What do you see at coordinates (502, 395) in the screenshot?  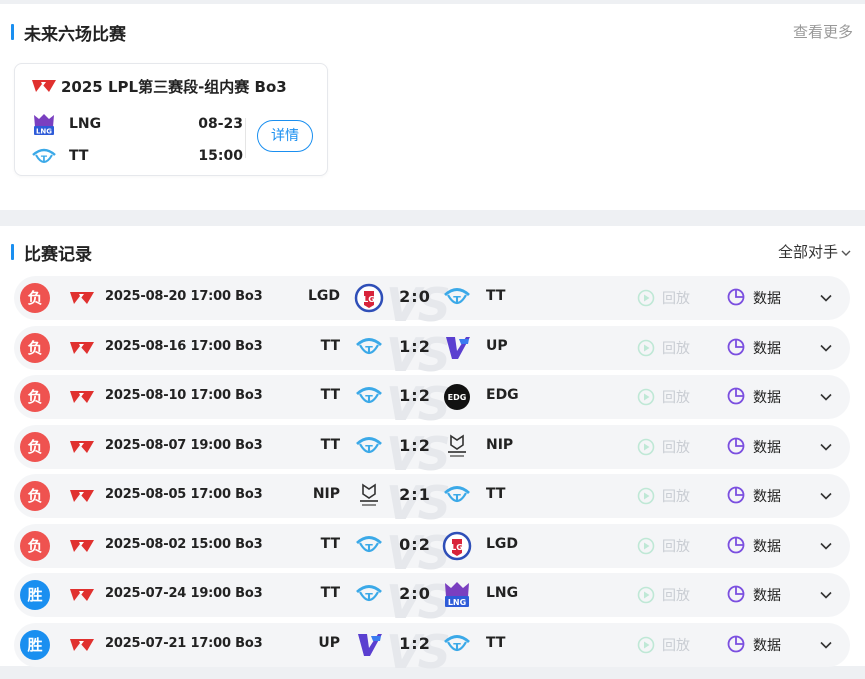 I see `right-team-name: EDG` at bounding box center [502, 395].